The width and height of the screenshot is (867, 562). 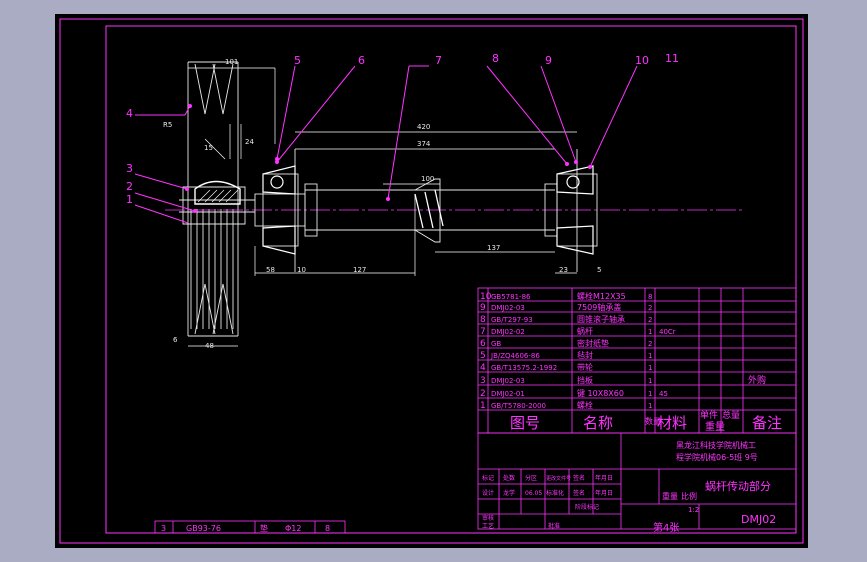 I want to click on bom-row-code: GB/T5780-2000, so click(x=518, y=406).